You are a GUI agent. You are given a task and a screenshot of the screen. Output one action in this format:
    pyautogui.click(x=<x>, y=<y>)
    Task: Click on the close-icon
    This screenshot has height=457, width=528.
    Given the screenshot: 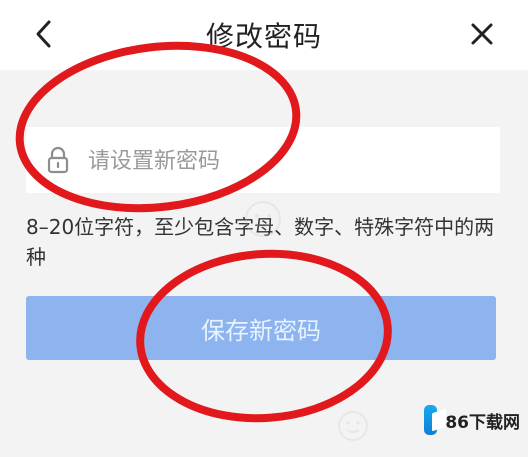 What is the action you would take?
    pyautogui.click(x=482, y=34)
    